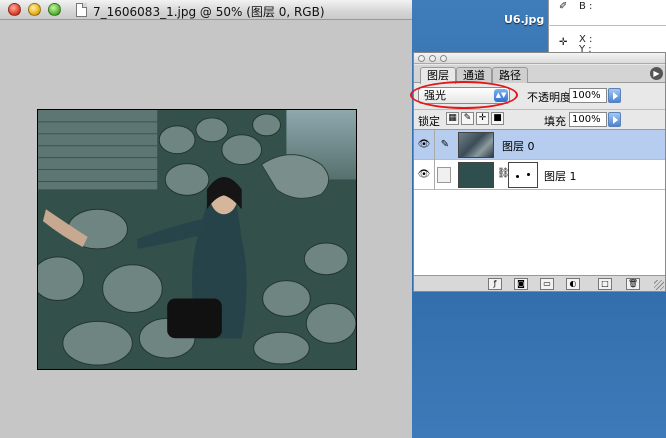  I want to click on zoom-window-button, so click(54, 9).